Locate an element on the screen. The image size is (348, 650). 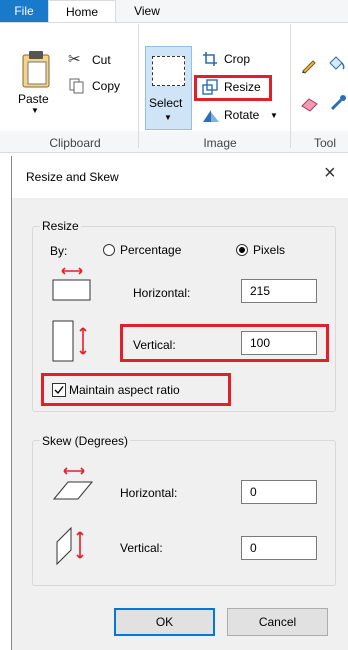
radio-dot is located at coordinates (242, 250).